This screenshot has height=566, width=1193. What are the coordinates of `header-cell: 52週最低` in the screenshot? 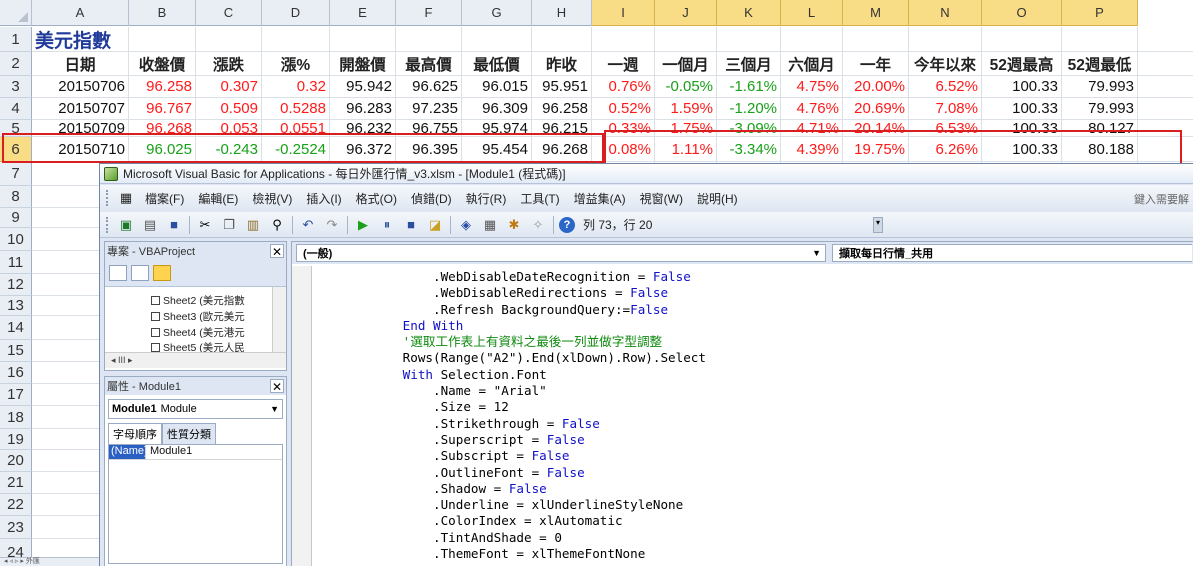 It's located at (1100, 63).